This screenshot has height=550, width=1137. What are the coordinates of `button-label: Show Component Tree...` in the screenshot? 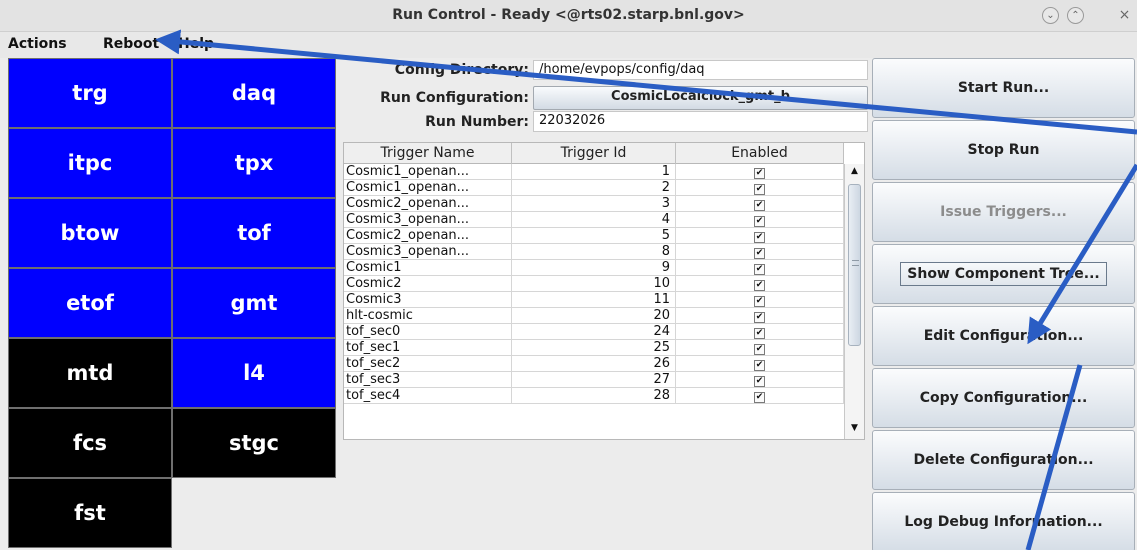 It's located at (1003, 274).